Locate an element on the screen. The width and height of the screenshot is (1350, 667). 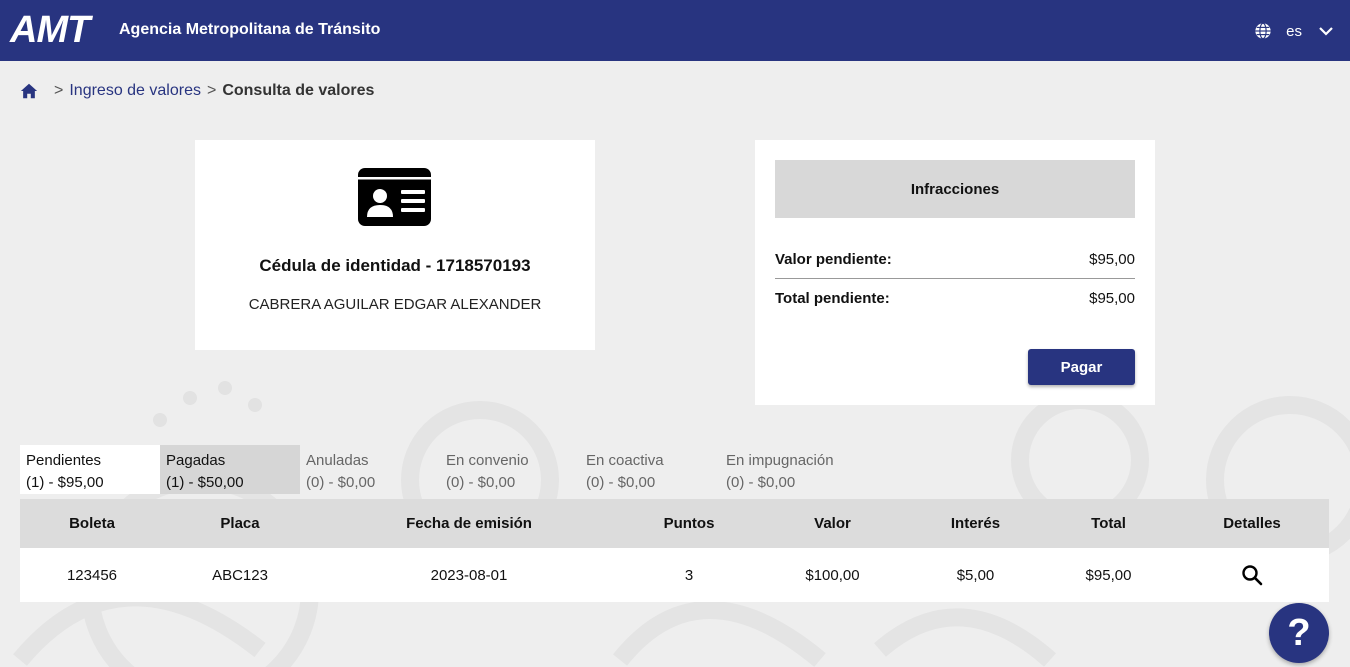
infractions-title: Infracciones is located at coordinates (955, 189).